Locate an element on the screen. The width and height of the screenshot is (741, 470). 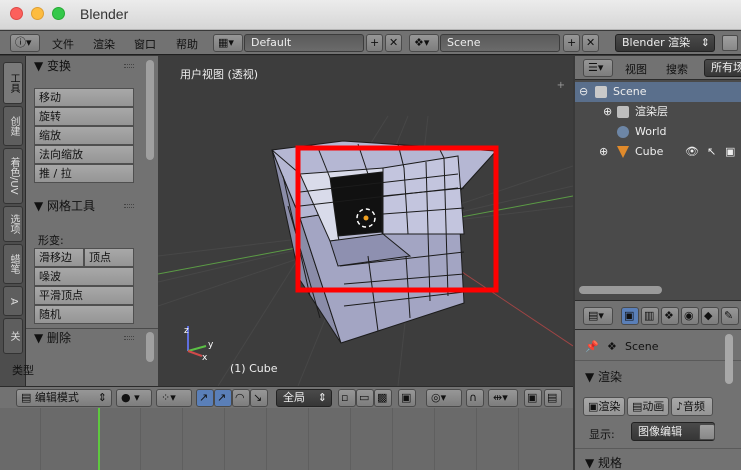
info-extra-button is located at coordinates (730, 43).